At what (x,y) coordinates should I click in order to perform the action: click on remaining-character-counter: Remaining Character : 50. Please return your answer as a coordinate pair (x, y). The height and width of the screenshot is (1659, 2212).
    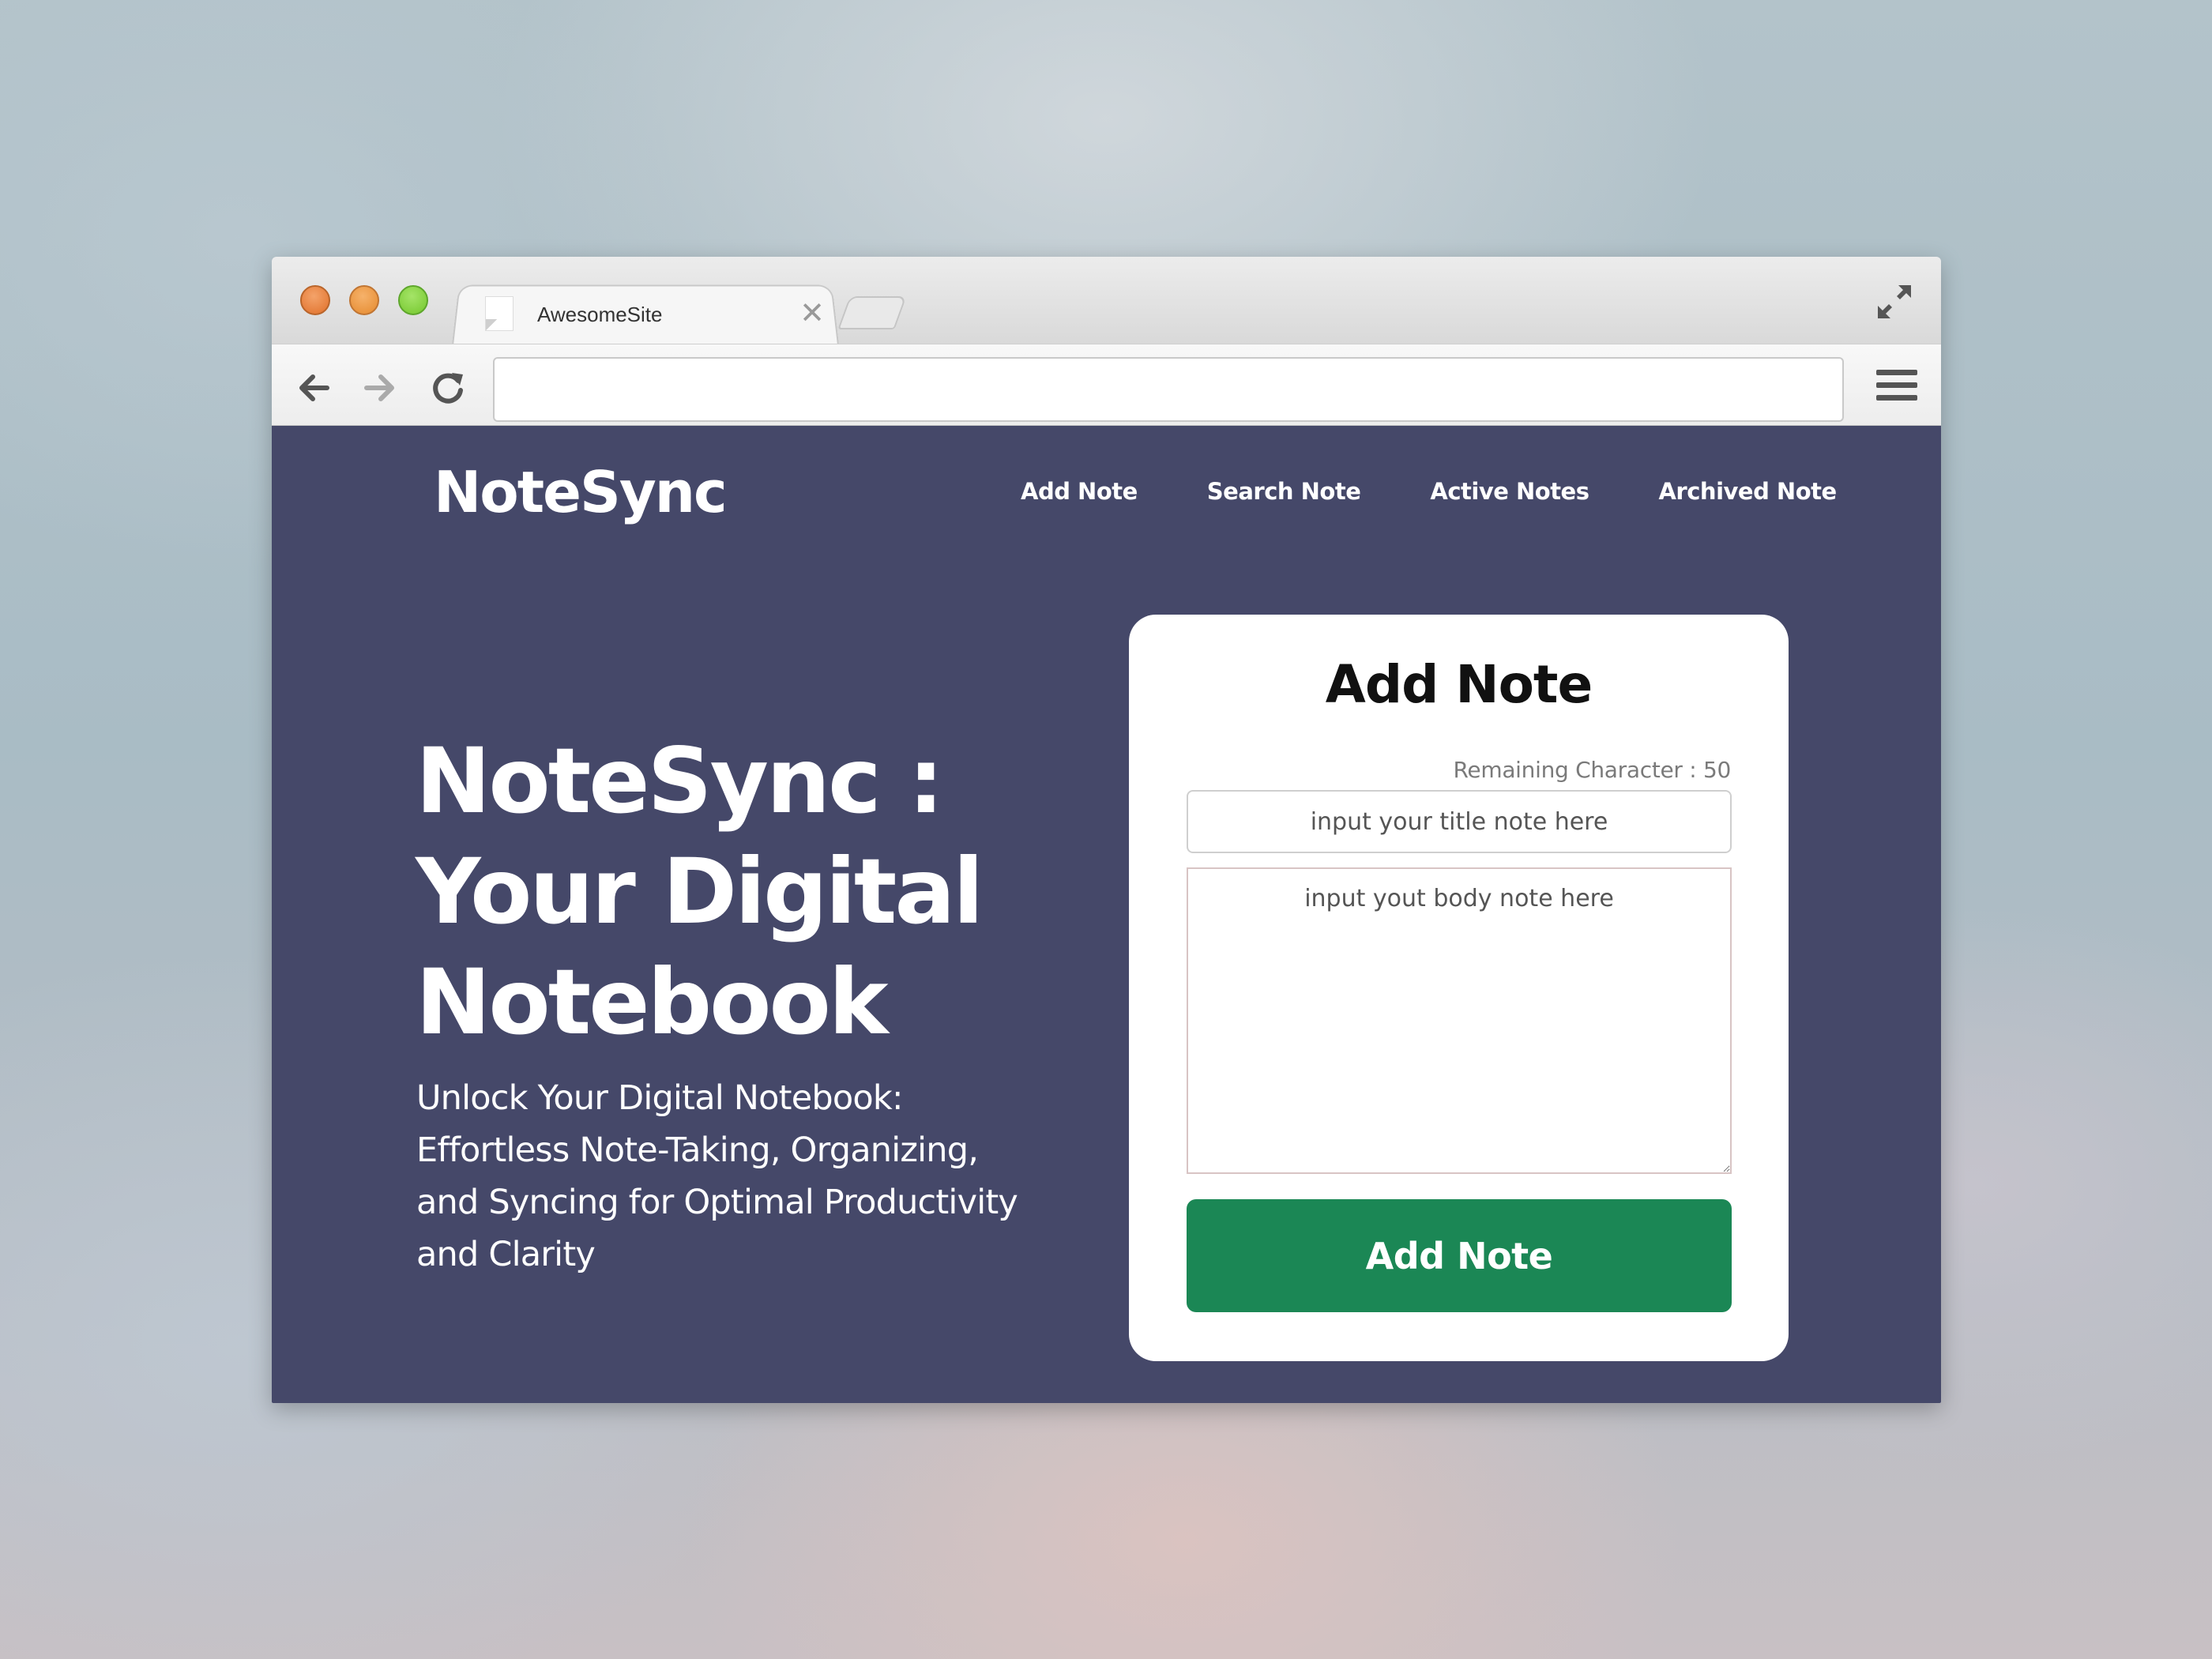
    Looking at the image, I should click on (1593, 770).